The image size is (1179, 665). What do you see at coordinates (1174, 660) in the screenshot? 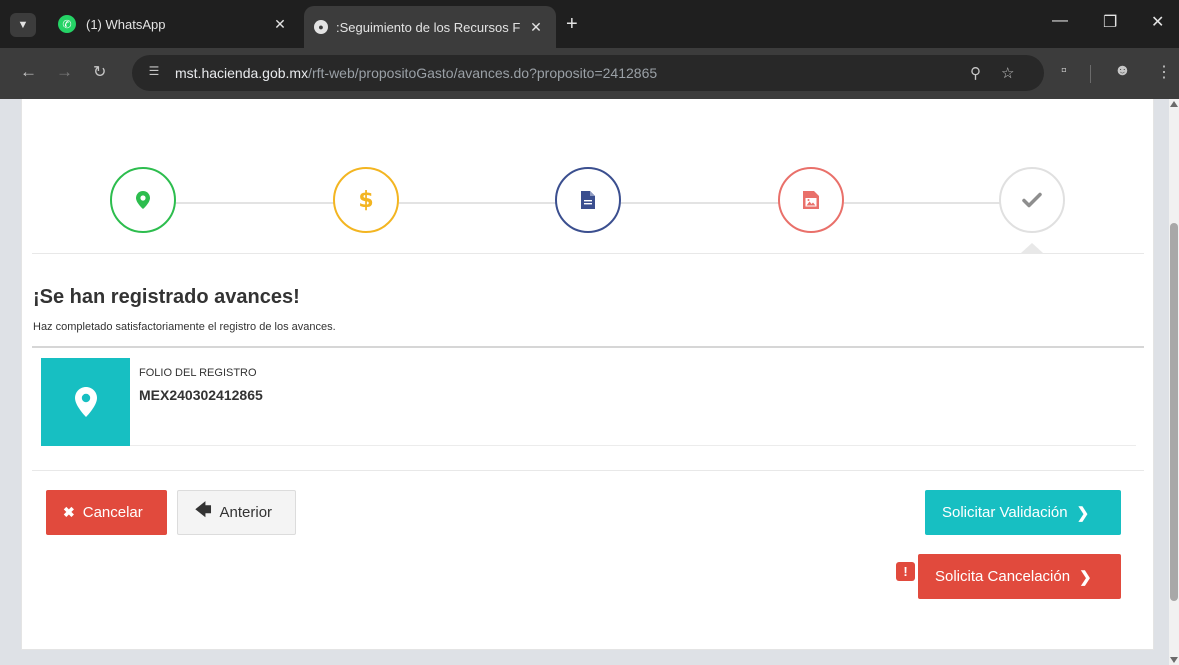
I see `scroll-down-icon` at bounding box center [1174, 660].